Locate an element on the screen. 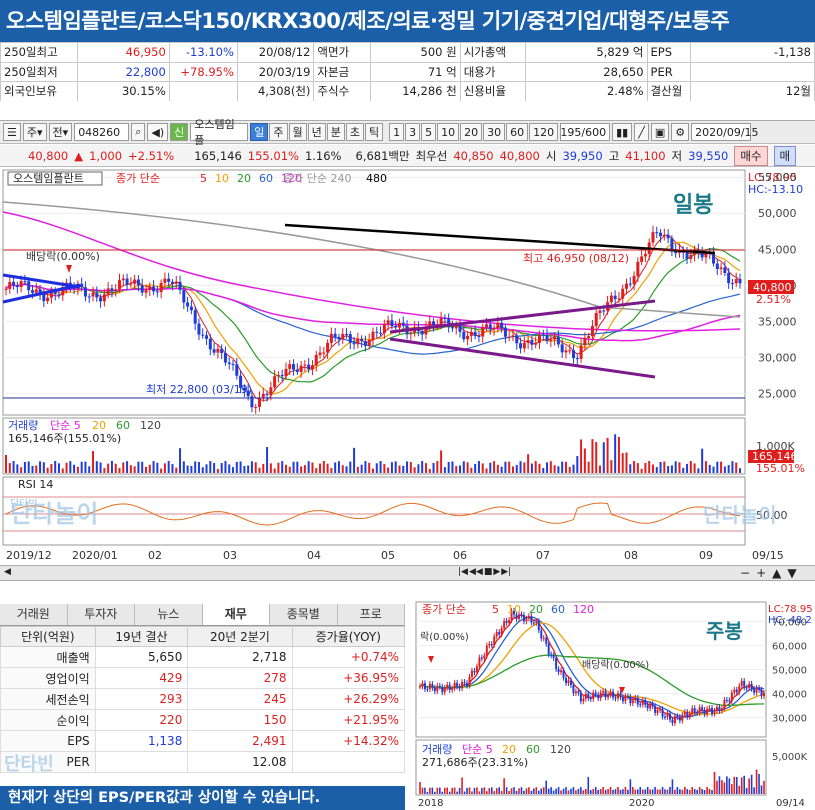 This screenshot has height=810, width=815. stop-icon: ■ is located at coordinates (488, 572).